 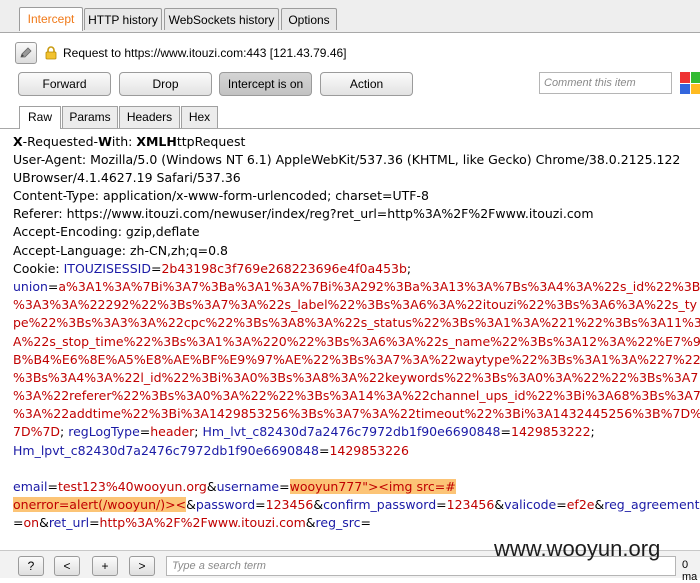 I want to click on xss-payload-highlight: wooyun777"><img src=#, so click(x=372, y=486).